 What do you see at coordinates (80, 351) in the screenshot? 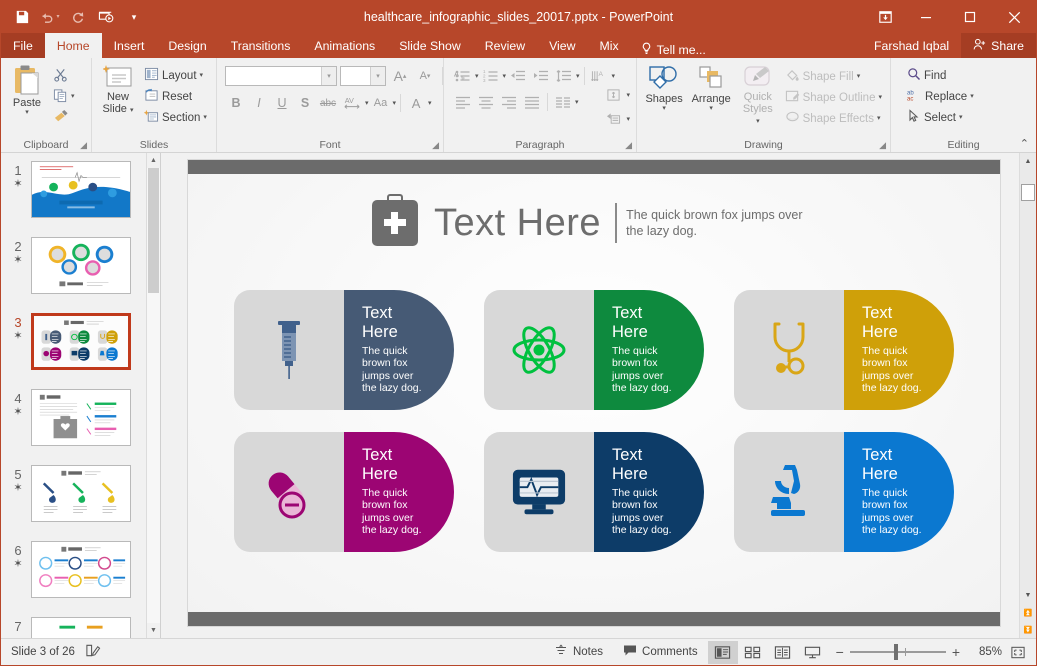
I see `thumbnail-row-3: 3 ✶` at bounding box center [80, 351].